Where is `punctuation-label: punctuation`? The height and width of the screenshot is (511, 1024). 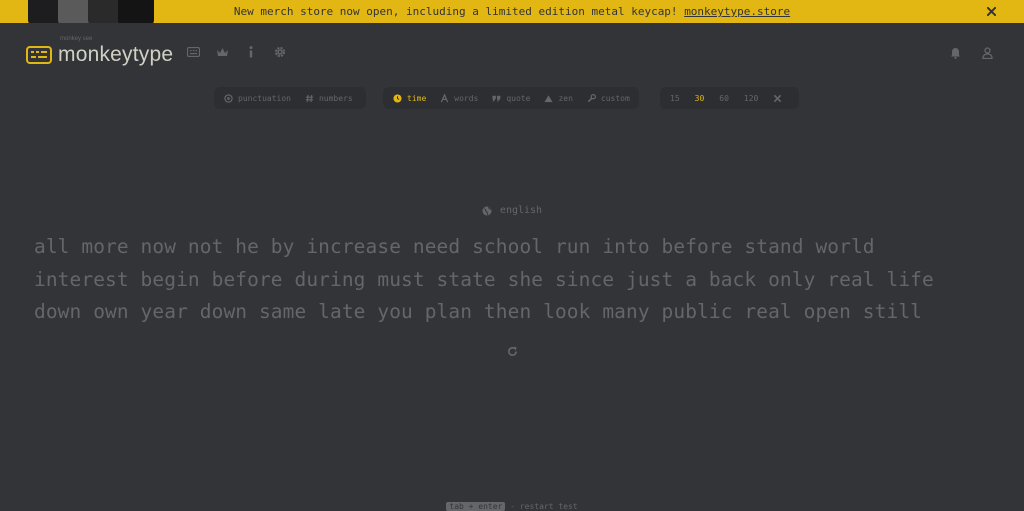
punctuation-label: punctuation is located at coordinates (264, 98).